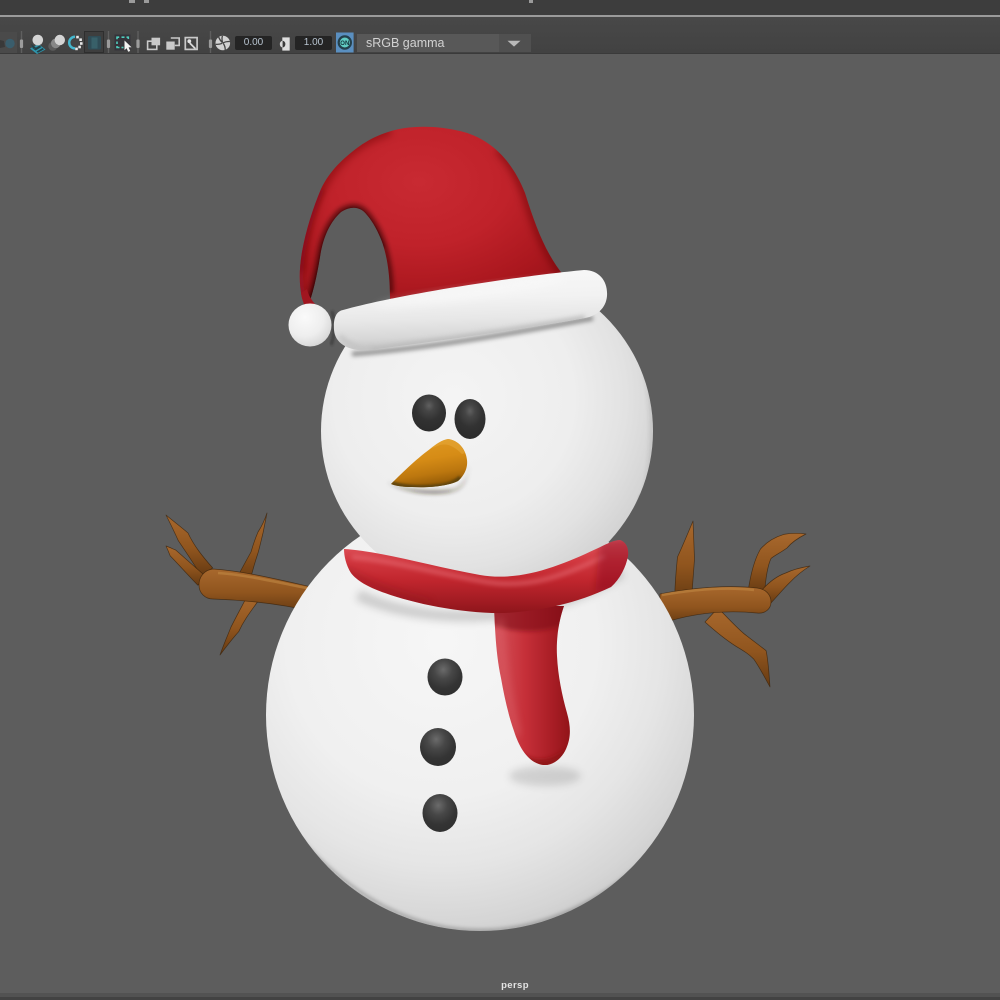 This screenshot has height=1000, width=1000. I want to click on svg-text: ON, so click(344, 44).